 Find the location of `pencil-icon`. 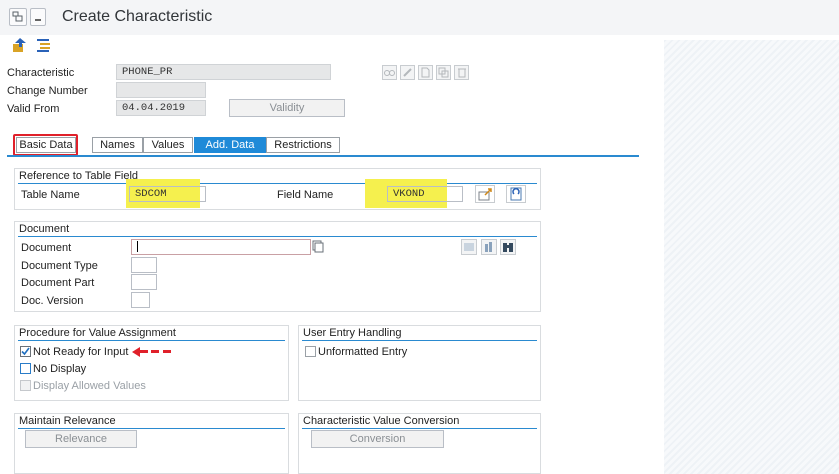

pencil-icon is located at coordinates (407, 72).